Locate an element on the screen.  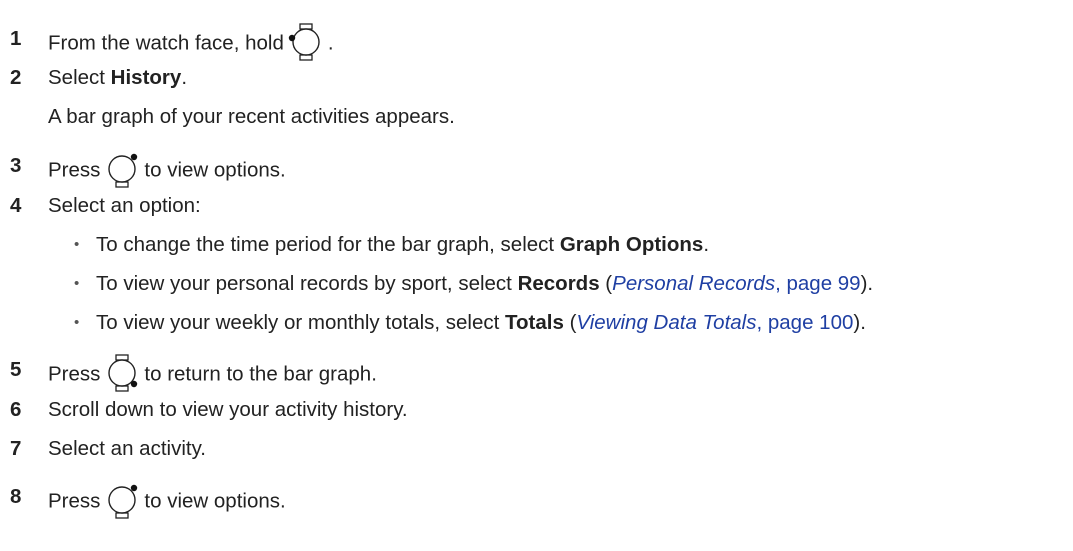
personal-records-link: Personal Records, page 99 is located at coordinates (736, 283).